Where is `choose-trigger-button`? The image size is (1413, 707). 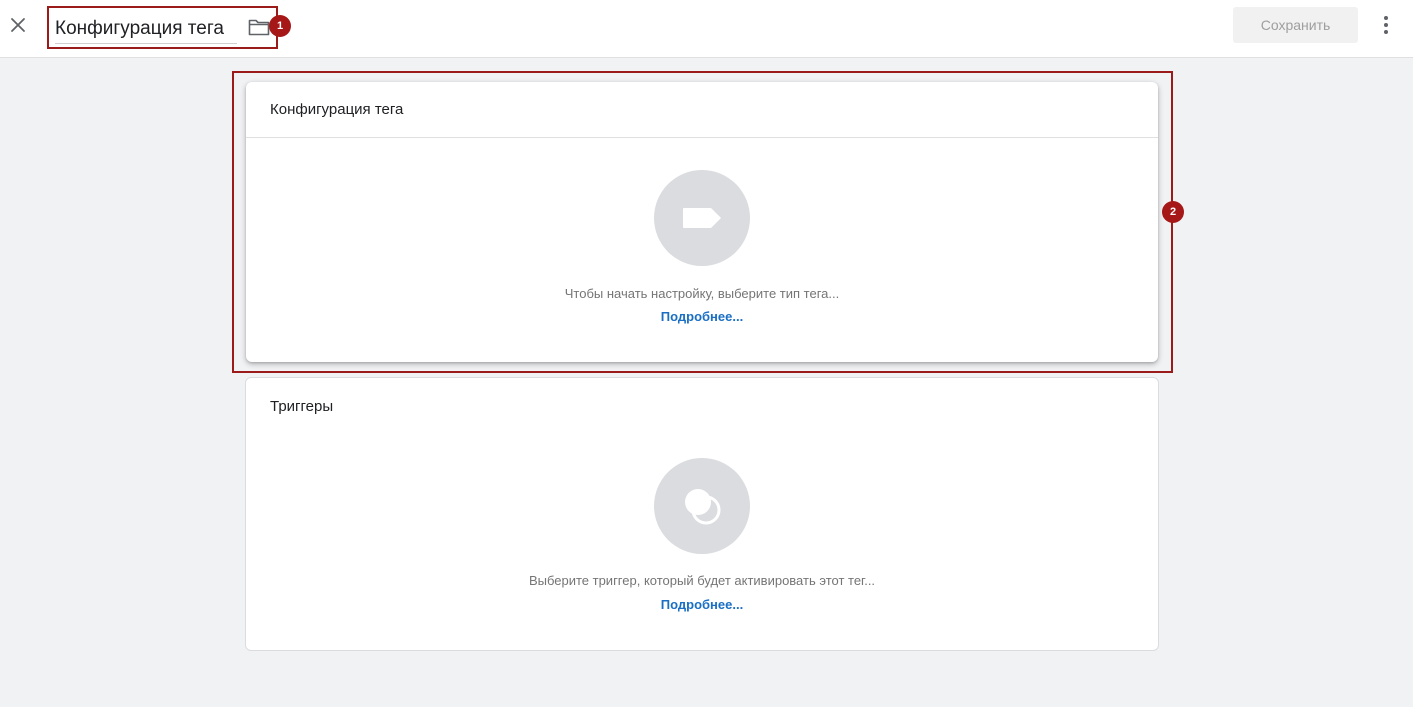
choose-trigger-button is located at coordinates (702, 506).